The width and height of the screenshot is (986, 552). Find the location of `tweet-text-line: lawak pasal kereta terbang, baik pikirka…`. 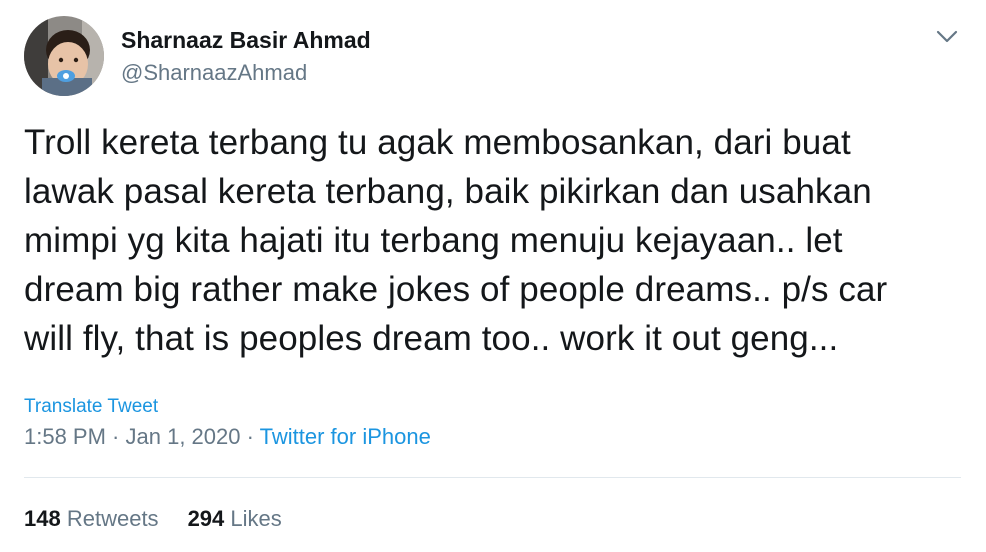

tweet-text-line: lawak pasal kereta terbang, baik pikirka… is located at coordinates (448, 191).